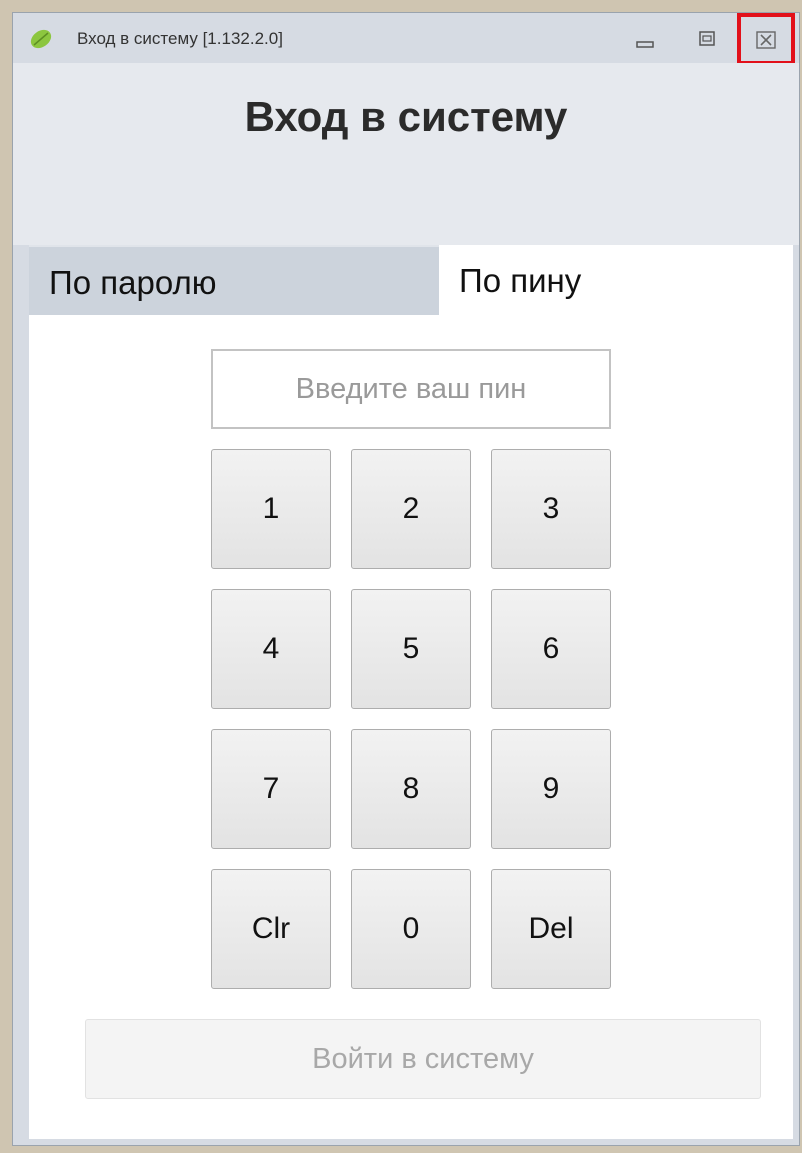 The height and width of the screenshot is (1153, 802). Describe the element at coordinates (406, 39) in the screenshot. I see `title-bar: Вход в систему [1.132.2.0]` at that location.